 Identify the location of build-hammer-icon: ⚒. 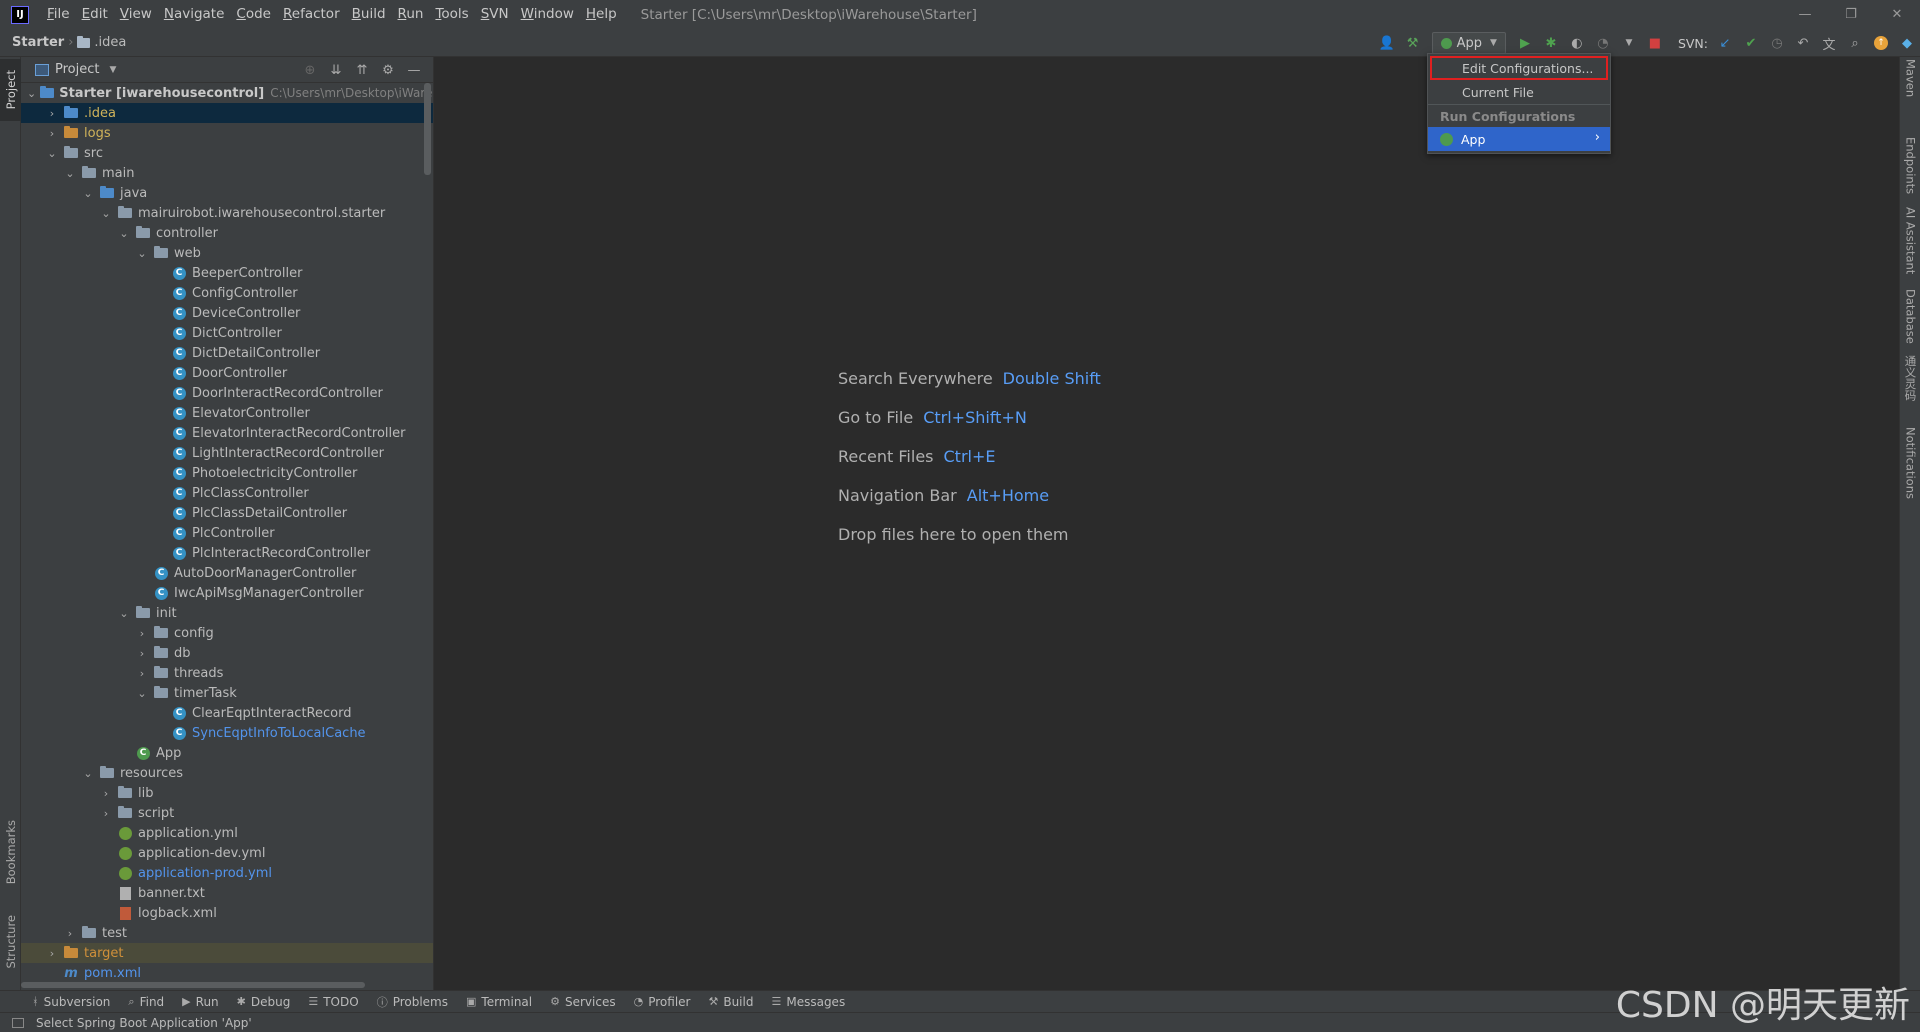
(1413, 43).